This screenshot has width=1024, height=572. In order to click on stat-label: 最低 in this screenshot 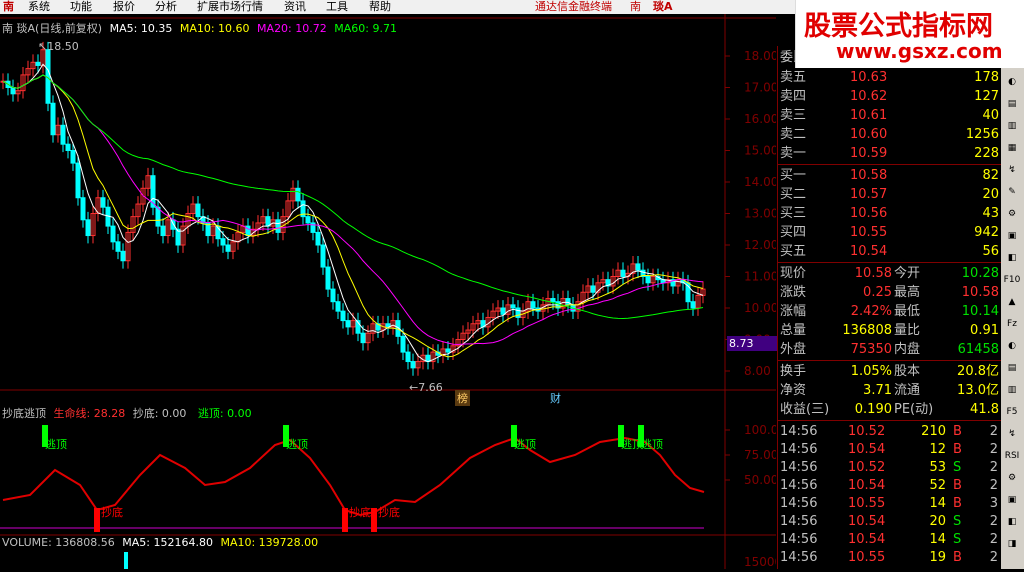, I will do `click(907, 311)`.